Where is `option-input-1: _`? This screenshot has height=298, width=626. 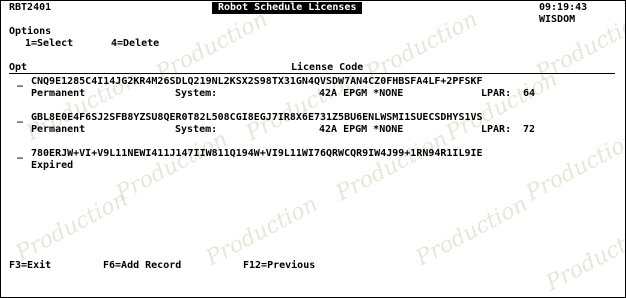 option-input-1: _ is located at coordinates (20, 82).